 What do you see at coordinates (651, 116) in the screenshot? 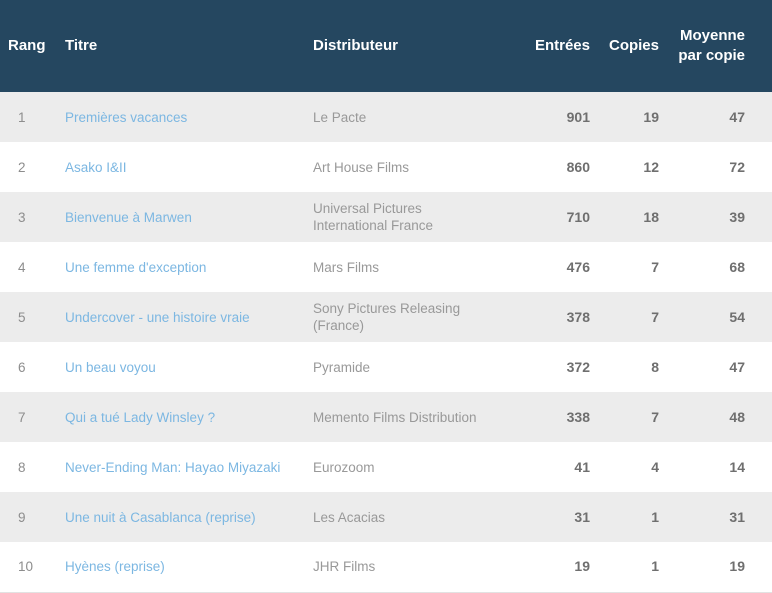
I see `cell-copies: 19` at bounding box center [651, 116].